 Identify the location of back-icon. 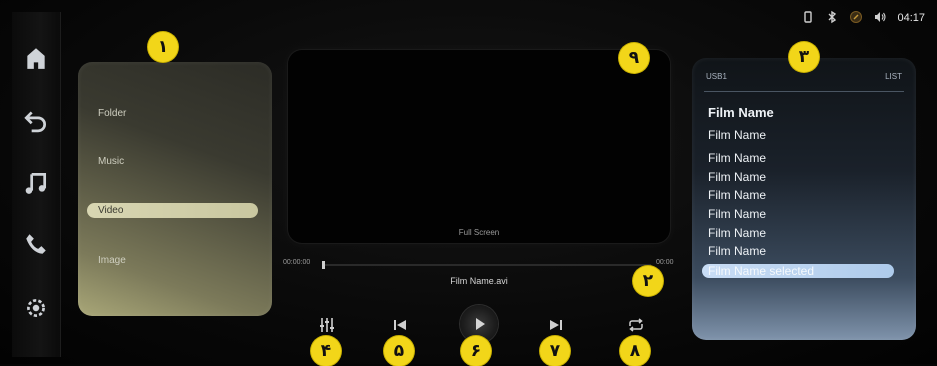
(36, 120).